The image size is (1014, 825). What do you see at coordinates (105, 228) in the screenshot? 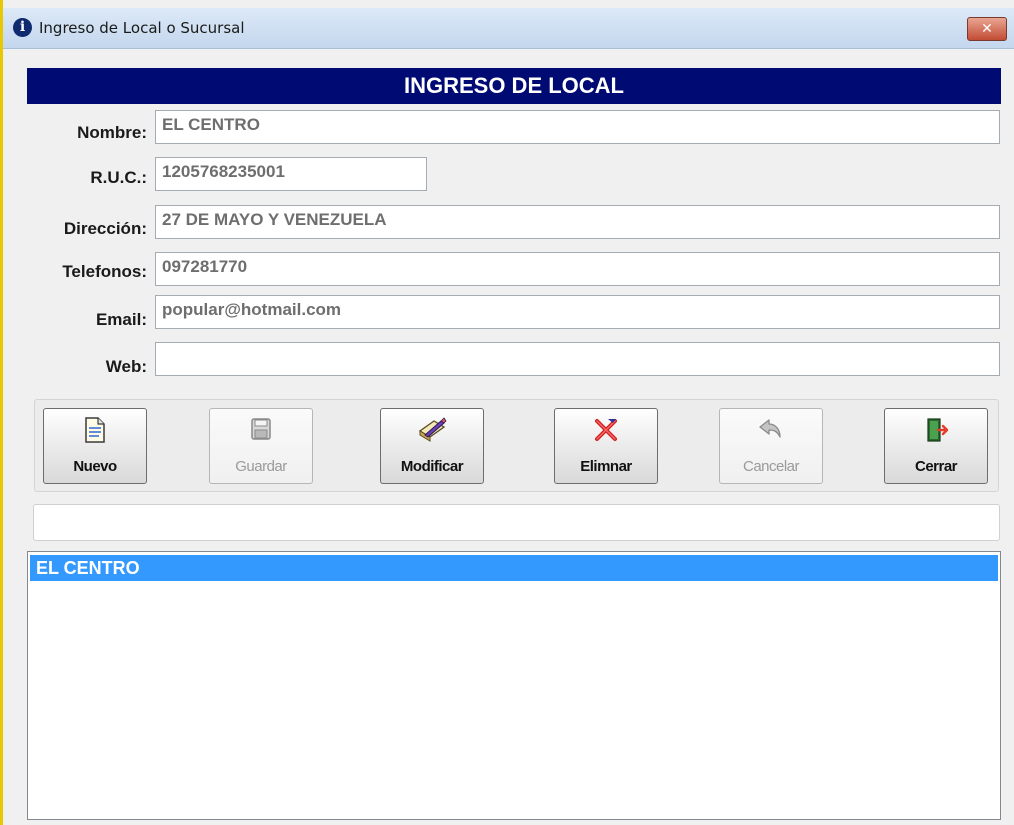
I see `direccion-label: Dirección:` at bounding box center [105, 228].